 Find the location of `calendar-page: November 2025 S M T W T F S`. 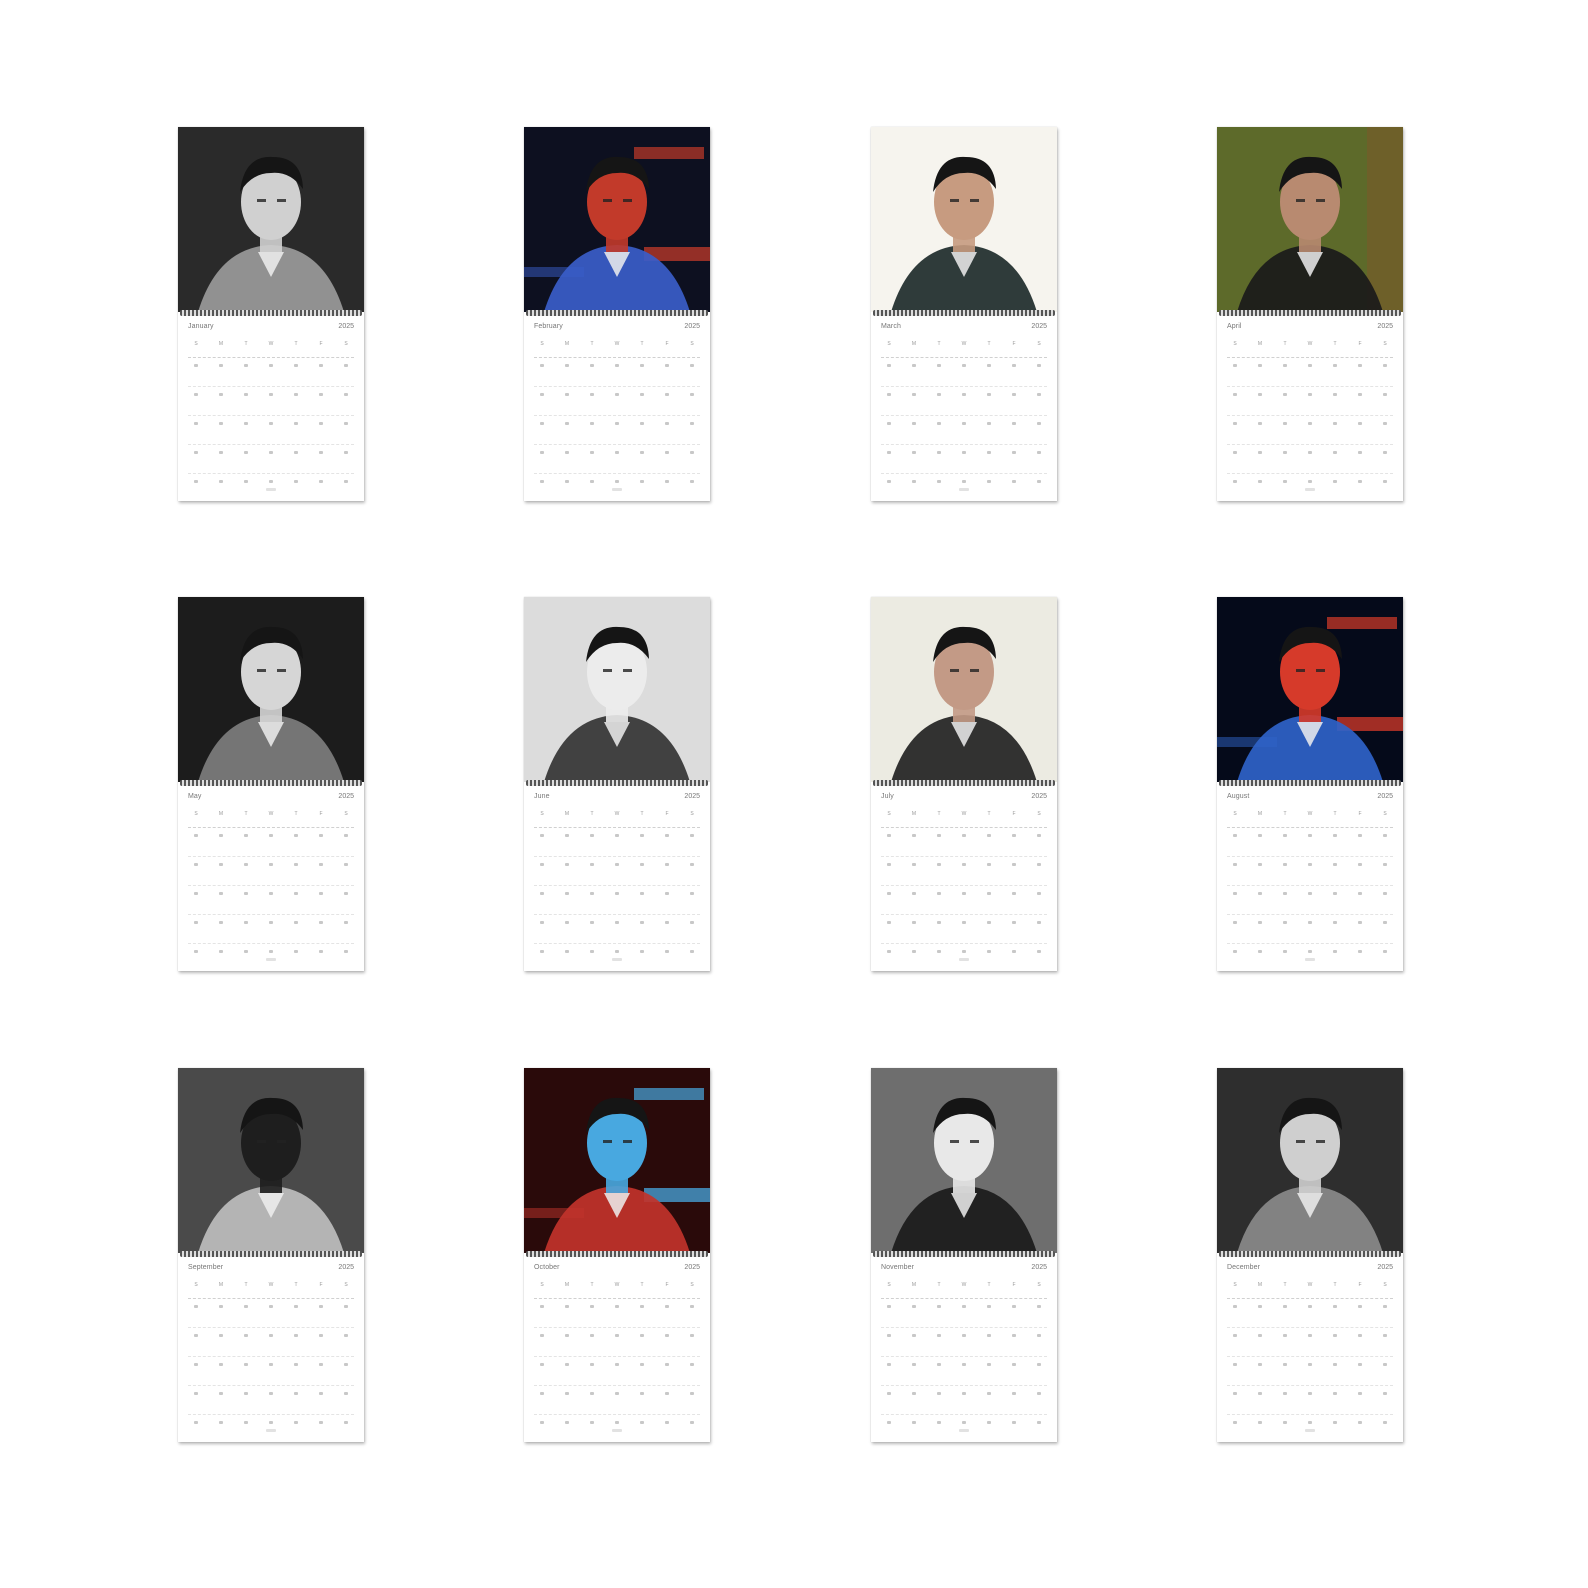

calendar-page: November 2025 S M T W T F S is located at coordinates (964, 1255).